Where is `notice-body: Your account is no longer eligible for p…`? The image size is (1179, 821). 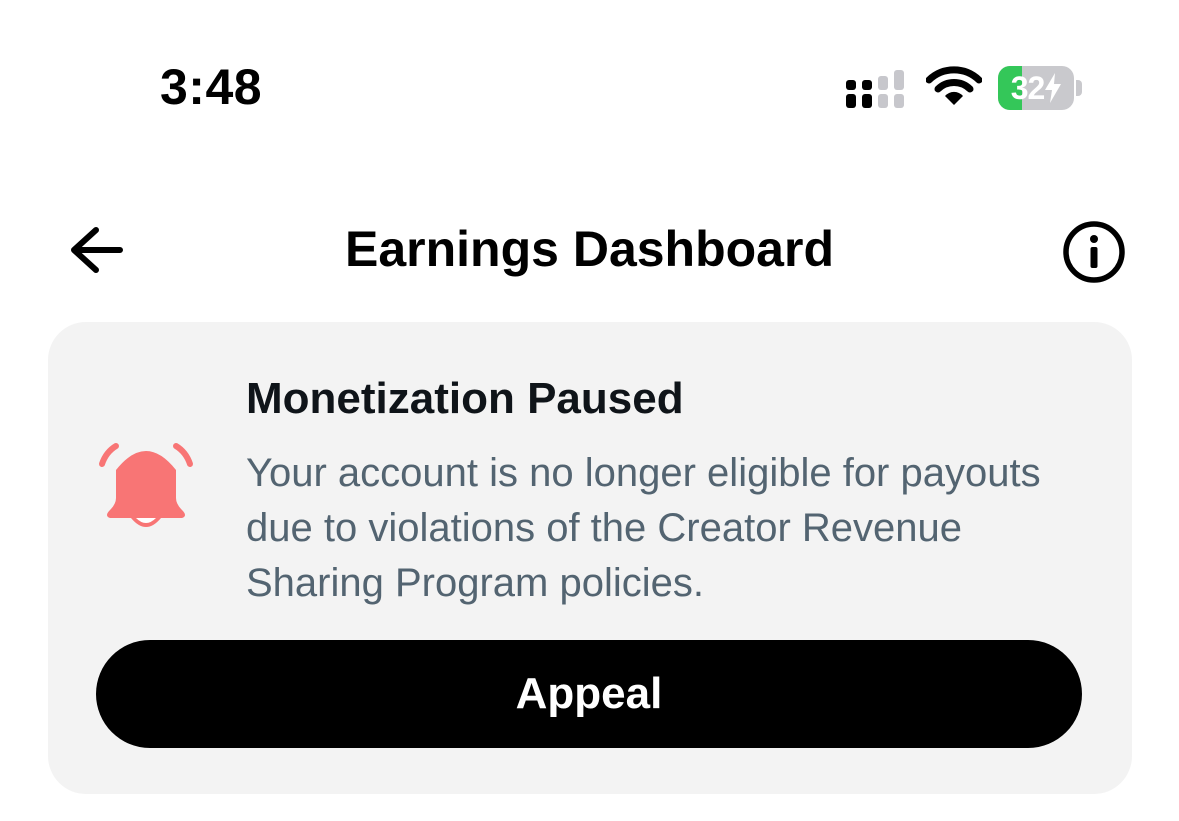
notice-body: Your account is no longer eligible for p… is located at coordinates (643, 528).